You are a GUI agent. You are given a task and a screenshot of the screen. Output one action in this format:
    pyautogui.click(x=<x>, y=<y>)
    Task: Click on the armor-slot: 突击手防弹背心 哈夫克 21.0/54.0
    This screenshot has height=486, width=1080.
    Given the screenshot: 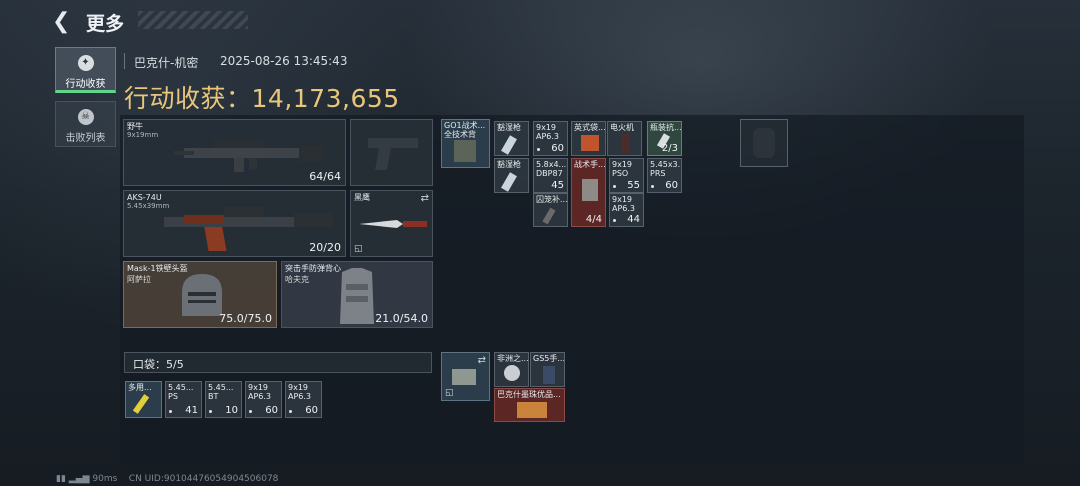 What is the action you would take?
    pyautogui.click(x=357, y=294)
    